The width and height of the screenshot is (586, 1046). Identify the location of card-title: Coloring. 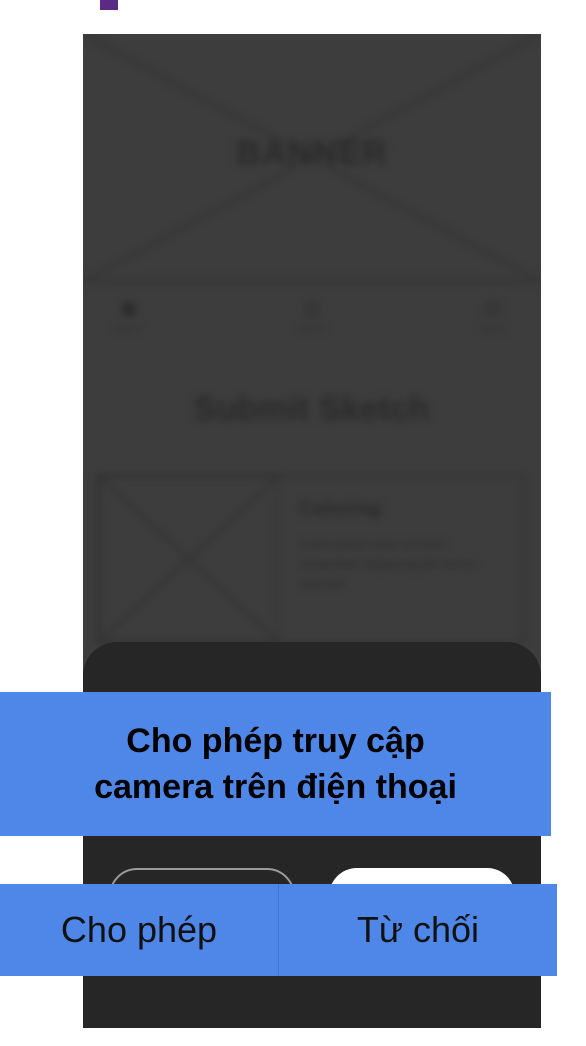
(340, 509).